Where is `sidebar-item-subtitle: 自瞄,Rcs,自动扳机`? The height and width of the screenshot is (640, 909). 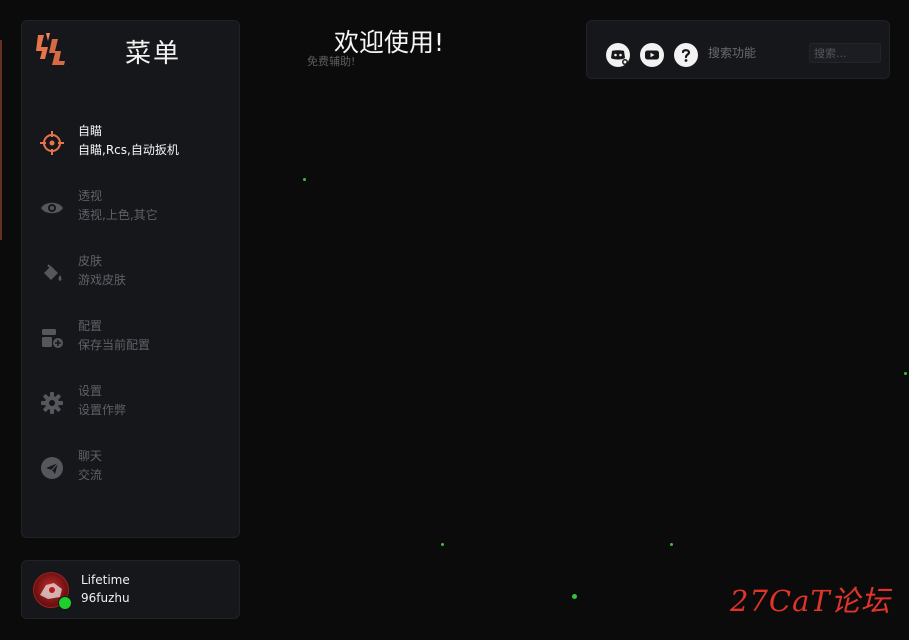
sidebar-item-subtitle: 自瞄,Rcs,自动扳机 is located at coordinates (128, 150).